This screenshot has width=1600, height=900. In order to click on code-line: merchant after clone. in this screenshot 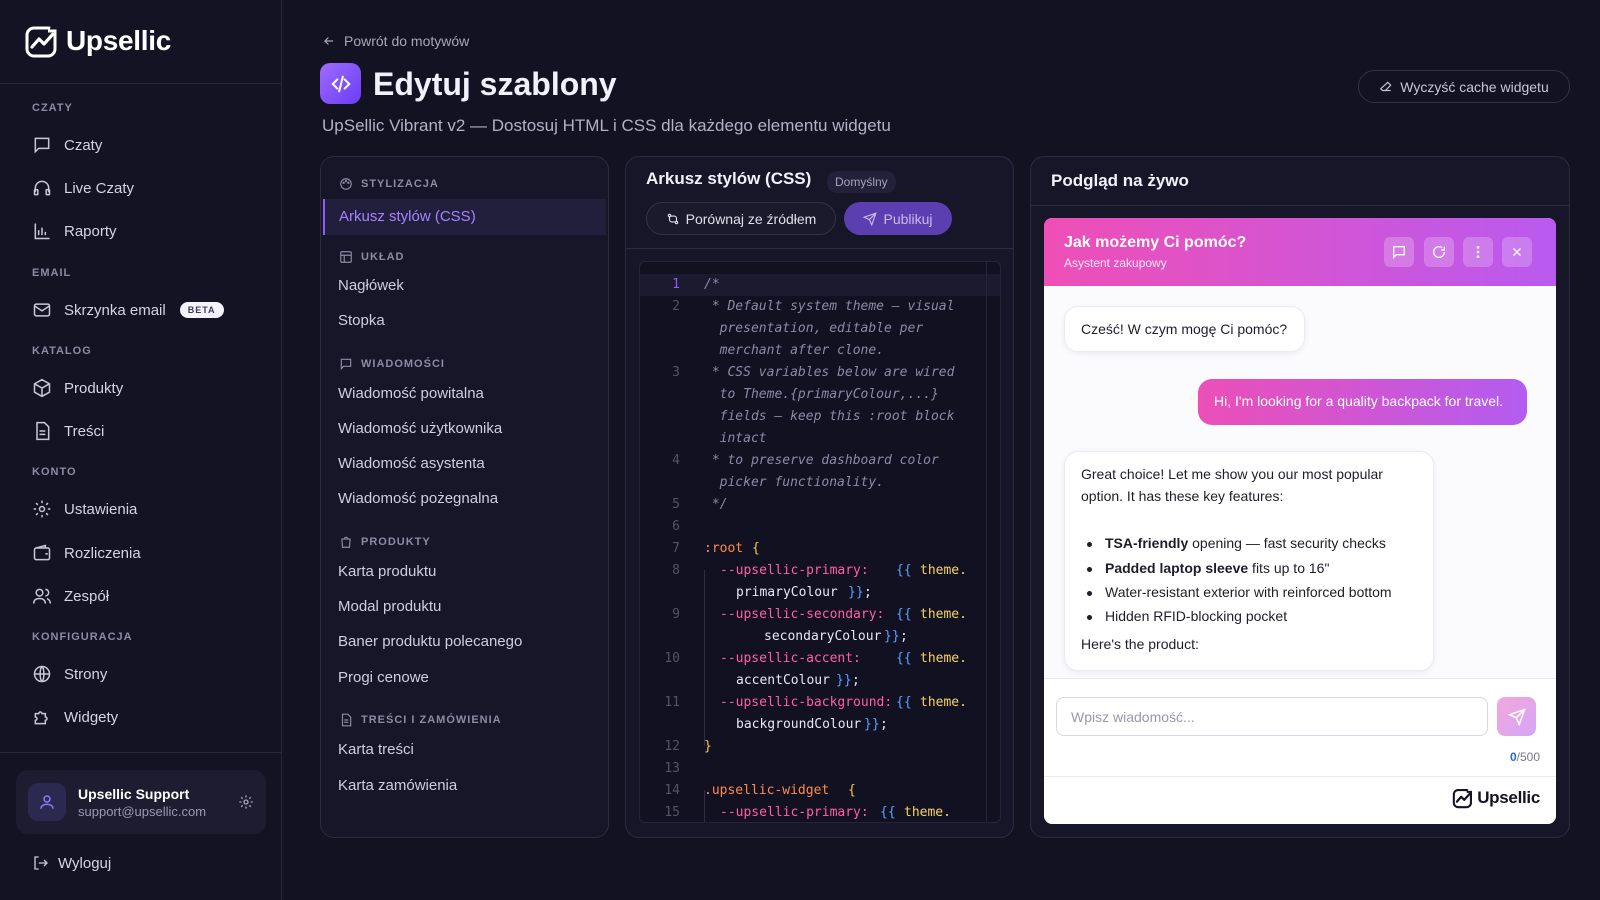, I will do `click(820, 351)`.